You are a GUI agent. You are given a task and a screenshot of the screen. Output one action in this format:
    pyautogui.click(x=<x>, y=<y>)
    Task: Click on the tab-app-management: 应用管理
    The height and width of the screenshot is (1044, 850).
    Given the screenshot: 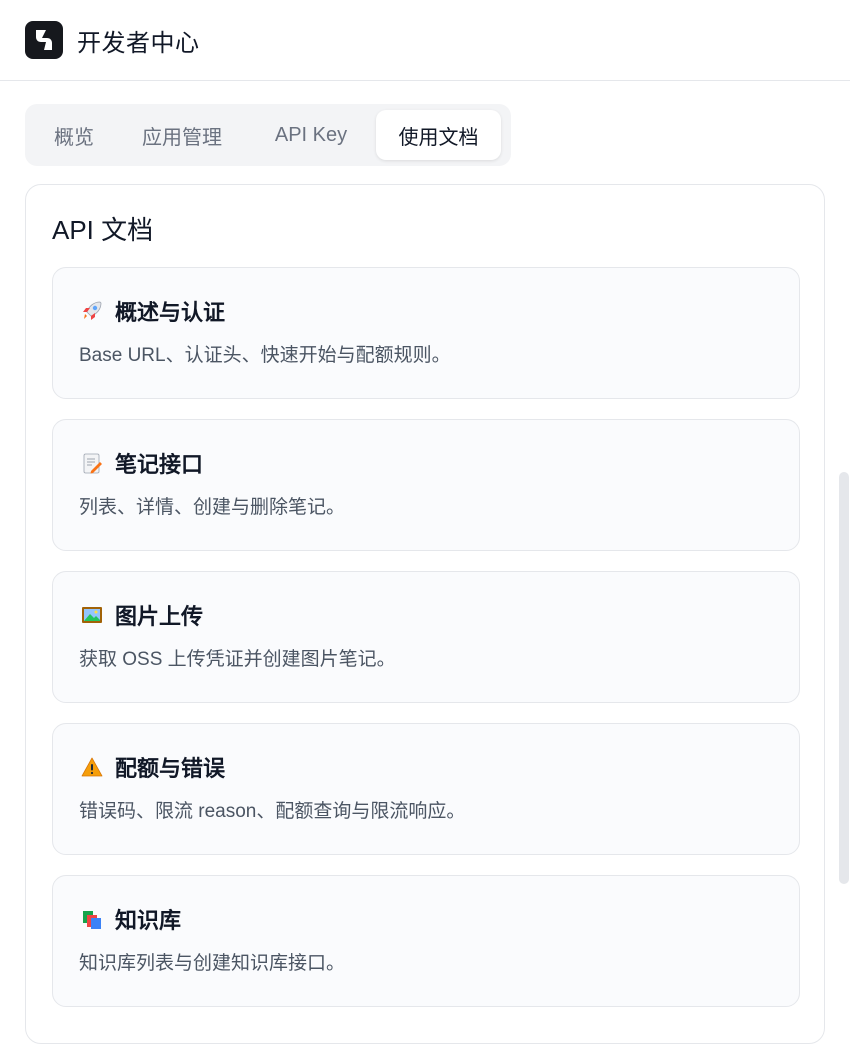 What is the action you would take?
    pyautogui.click(x=182, y=135)
    